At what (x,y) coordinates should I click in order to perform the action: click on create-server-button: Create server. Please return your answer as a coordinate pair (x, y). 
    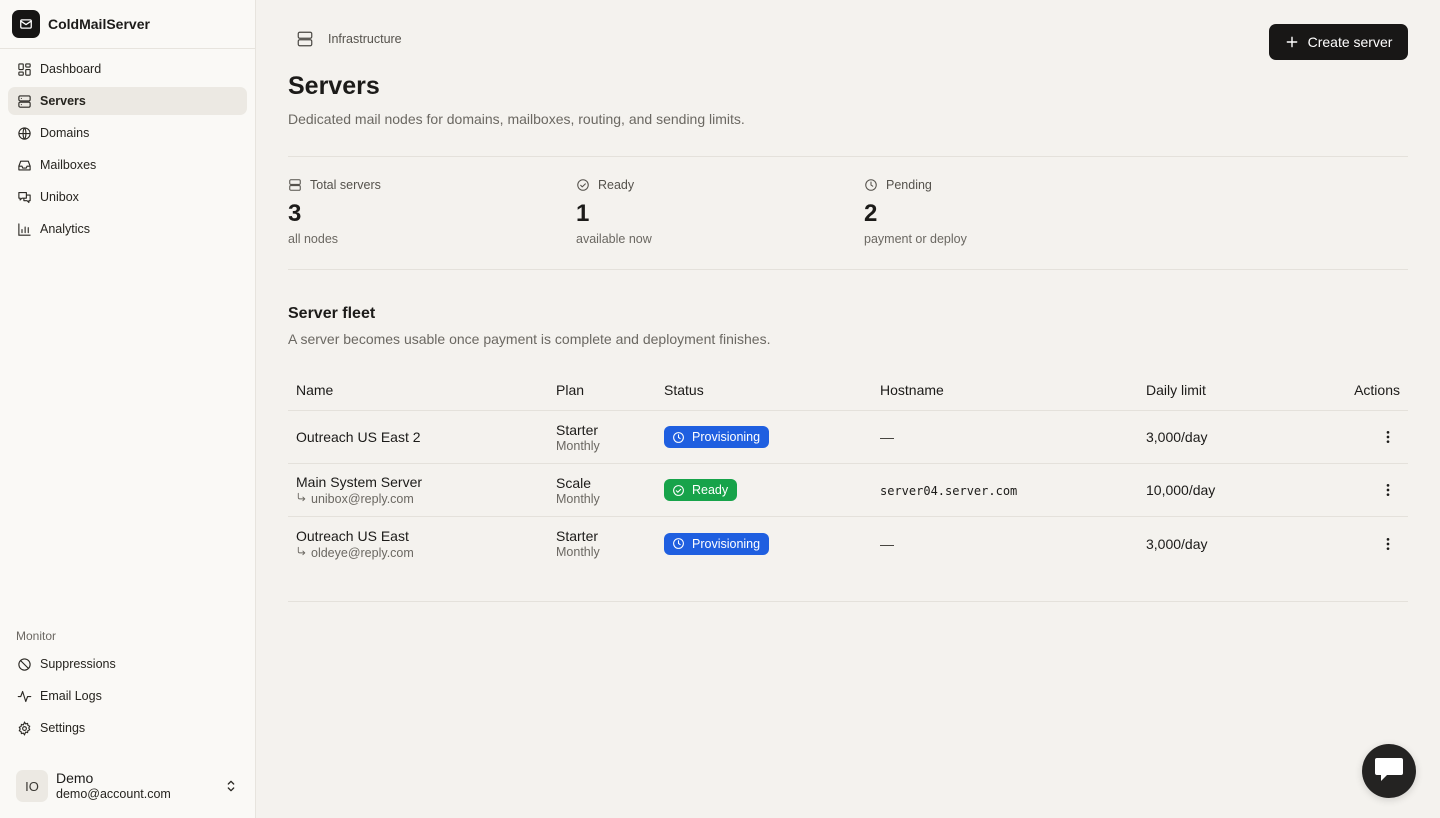
    Looking at the image, I should click on (1338, 42).